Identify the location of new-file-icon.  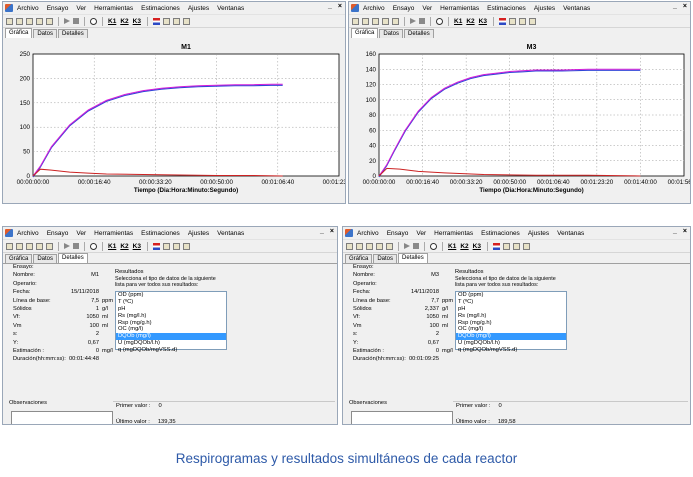
(9, 21).